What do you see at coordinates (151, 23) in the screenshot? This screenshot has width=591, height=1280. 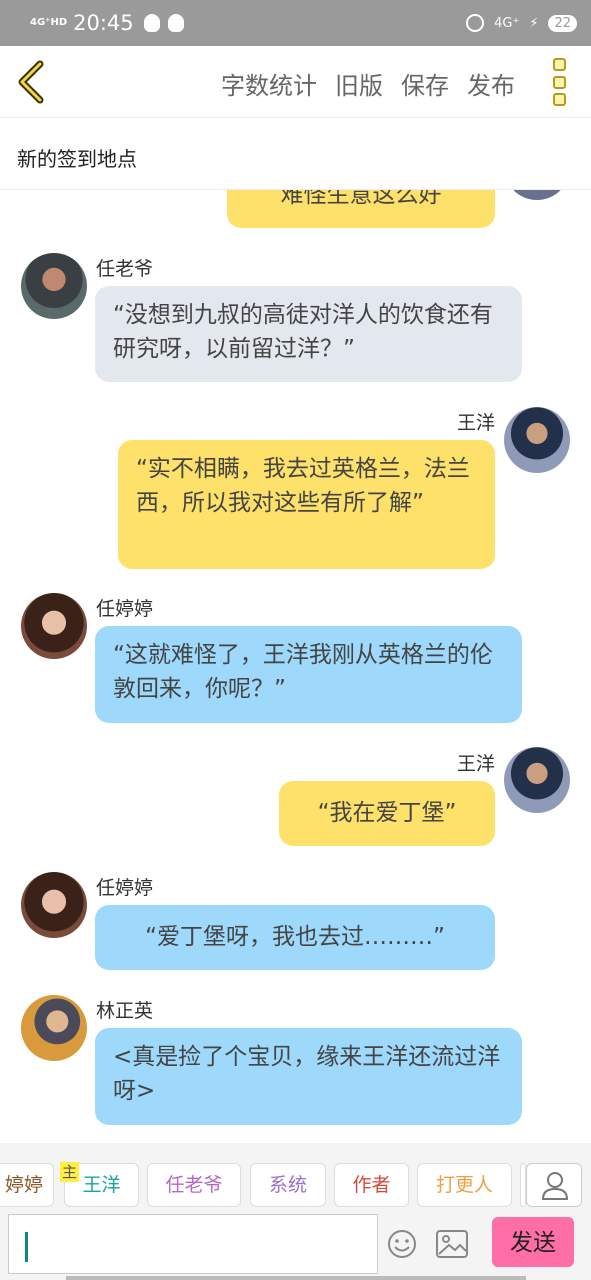 I see `qq-icon` at bounding box center [151, 23].